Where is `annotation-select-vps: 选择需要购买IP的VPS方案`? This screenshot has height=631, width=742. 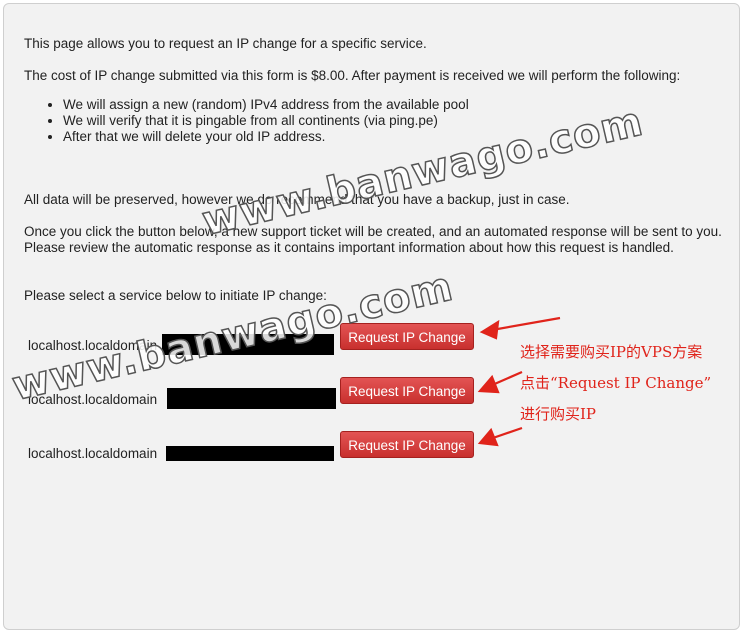 annotation-select-vps: 选择需要购买IP的VPS方案 is located at coordinates (611, 352).